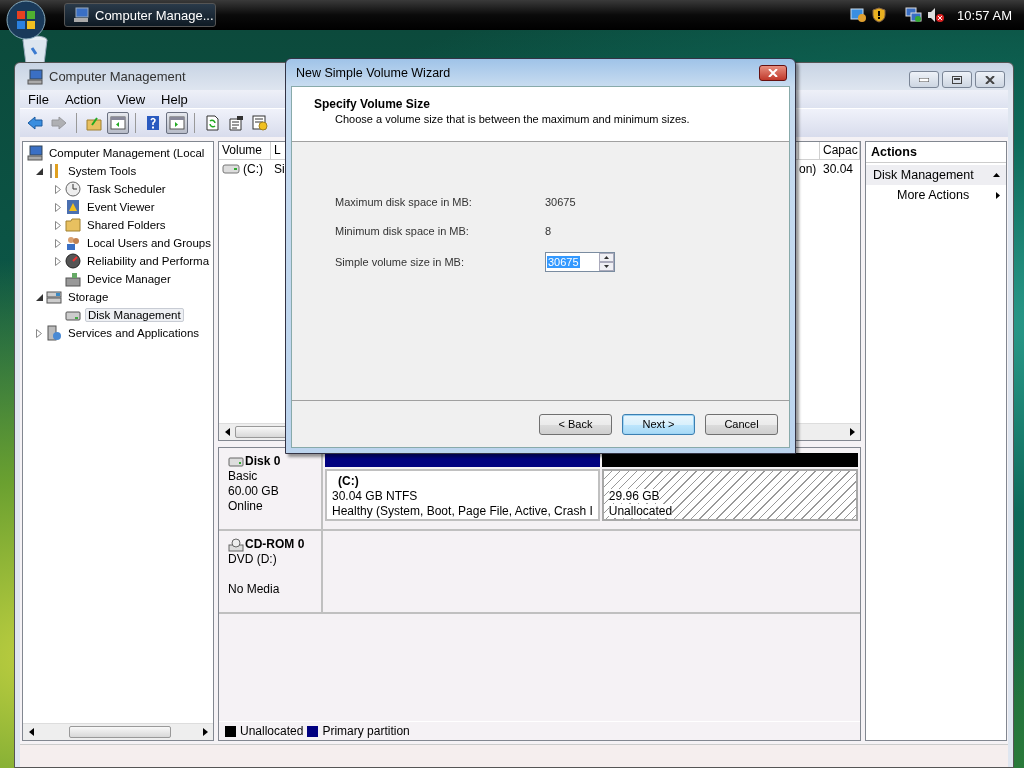 This screenshot has width=1024, height=768. I want to click on legend-label: Primary partition, so click(366, 731).